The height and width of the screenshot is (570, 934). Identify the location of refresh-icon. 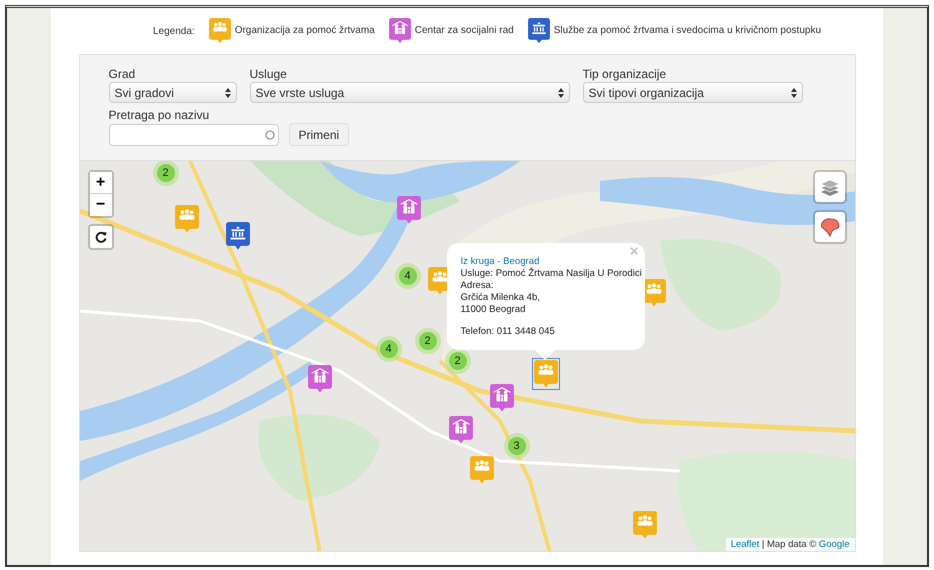
(100, 237).